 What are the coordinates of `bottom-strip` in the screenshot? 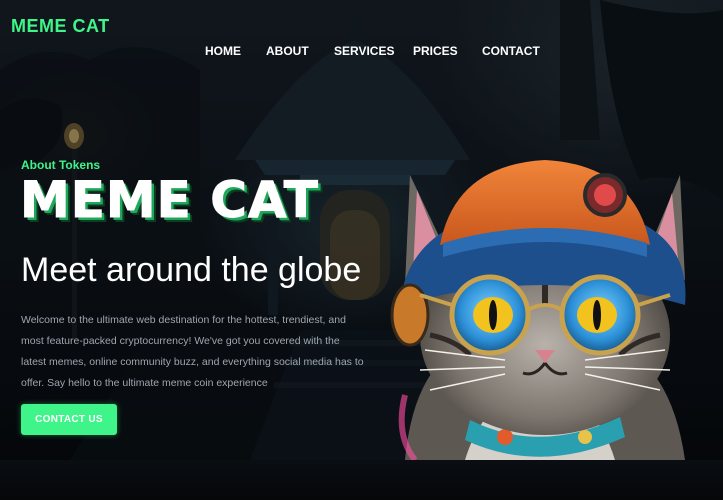 It's located at (361, 480).